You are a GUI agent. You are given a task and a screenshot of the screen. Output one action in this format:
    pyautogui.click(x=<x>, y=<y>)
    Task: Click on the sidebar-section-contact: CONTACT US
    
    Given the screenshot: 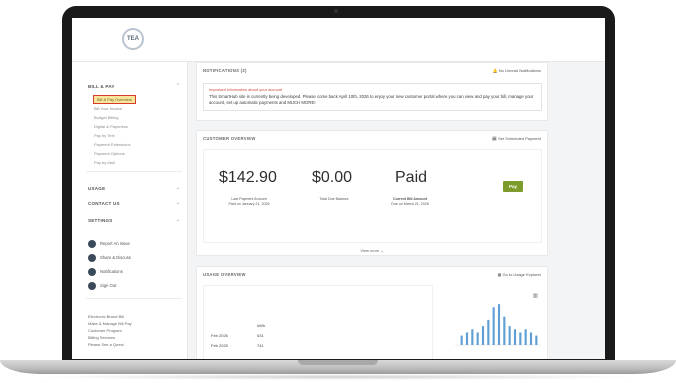 What is the action you would take?
    pyautogui.click(x=104, y=203)
    